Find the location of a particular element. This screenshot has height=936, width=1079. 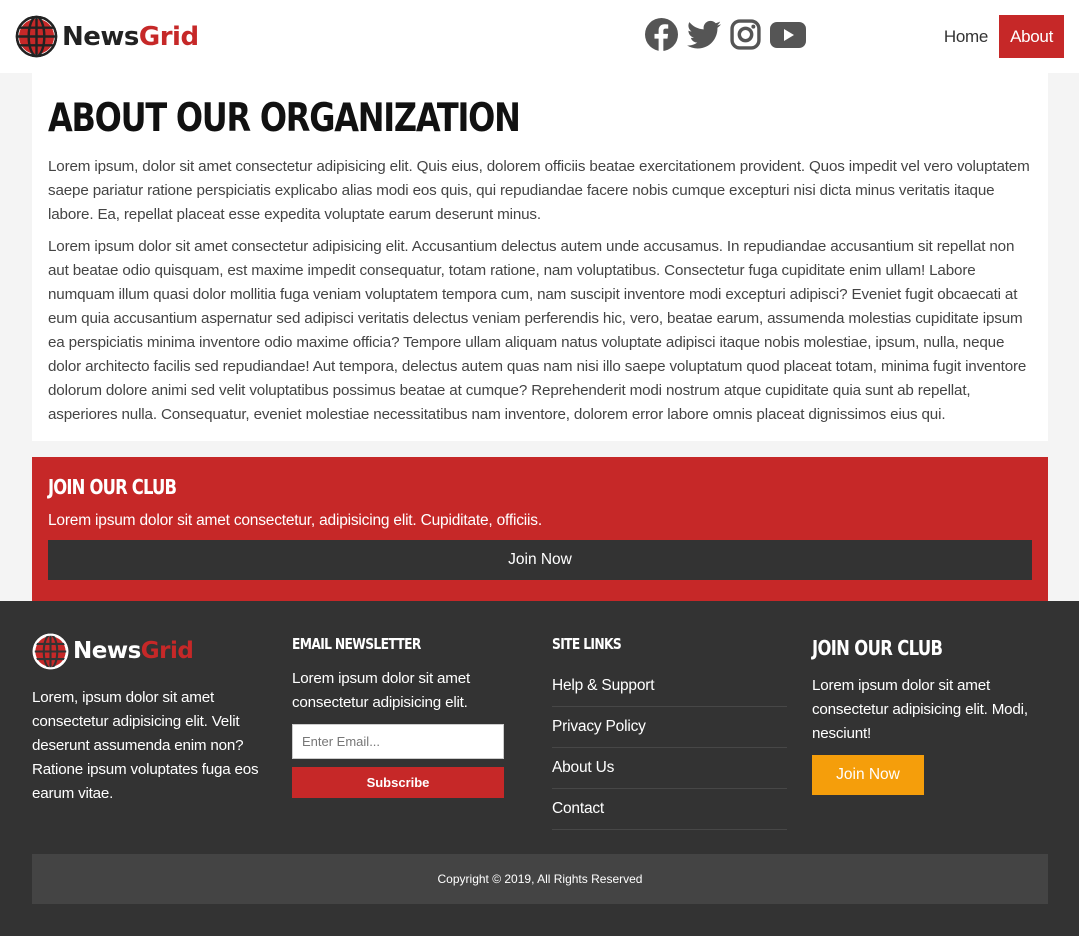

email-input is located at coordinates (398, 741).